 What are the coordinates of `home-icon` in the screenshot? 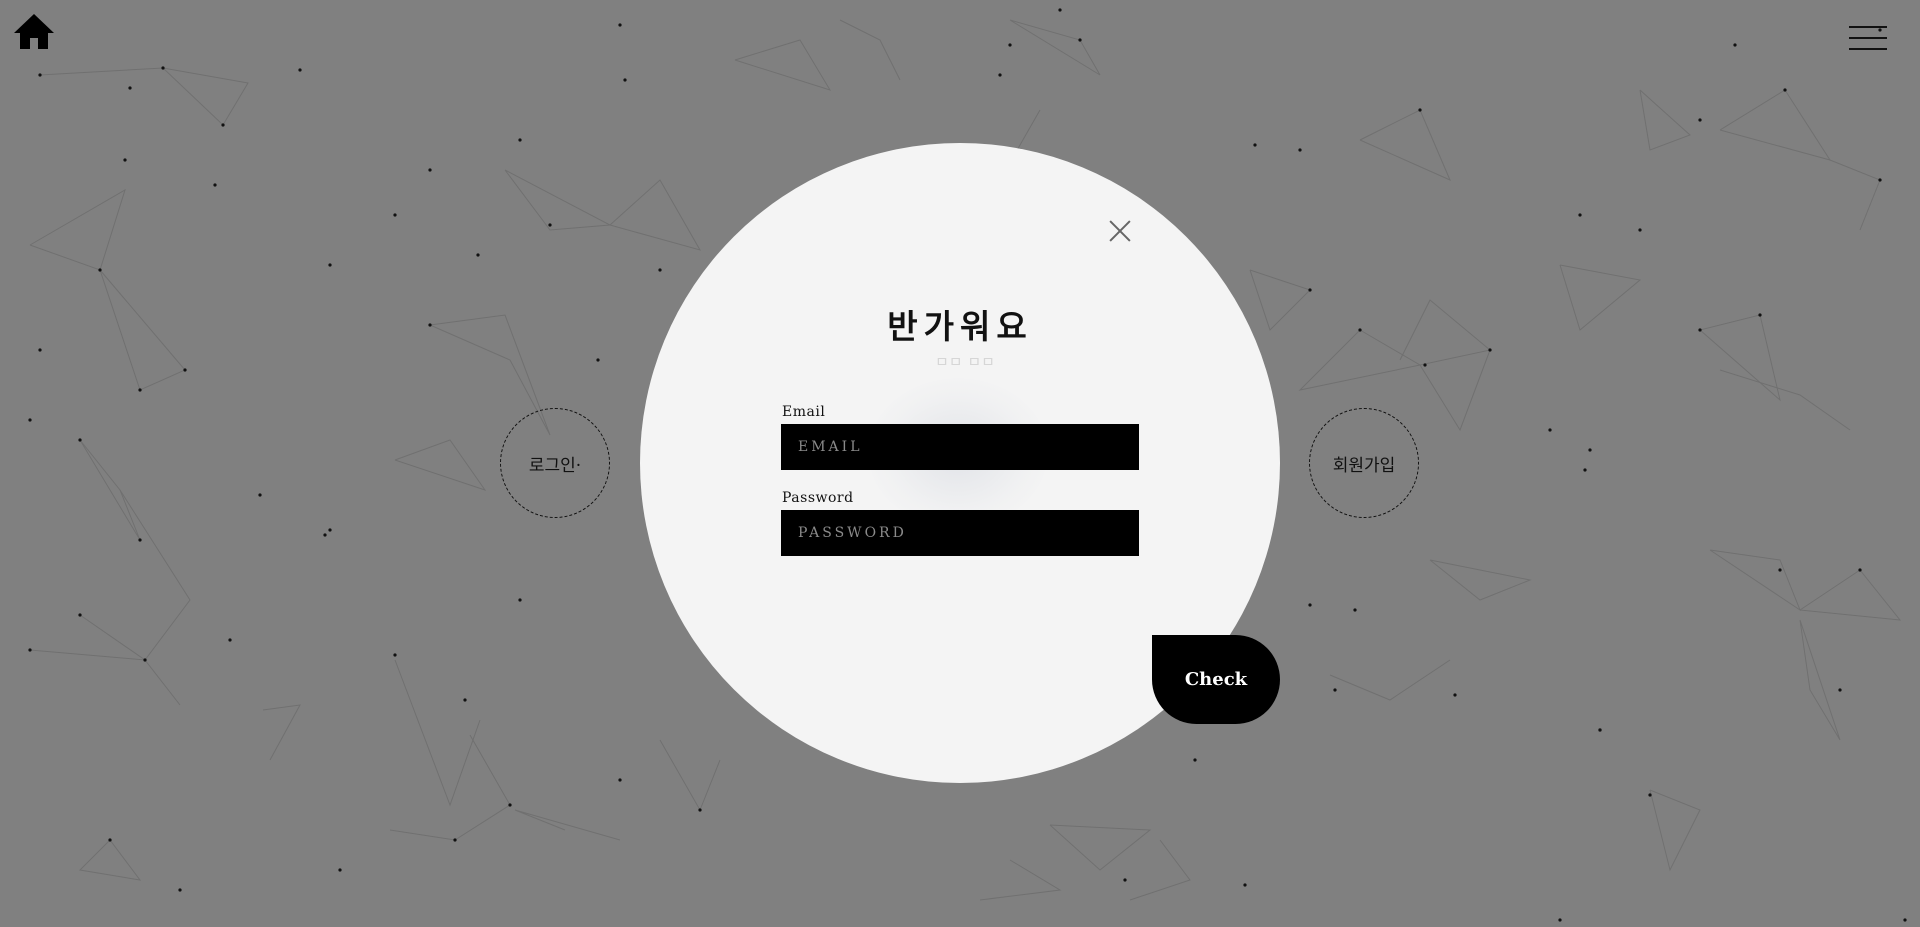 It's located at (34, 31).